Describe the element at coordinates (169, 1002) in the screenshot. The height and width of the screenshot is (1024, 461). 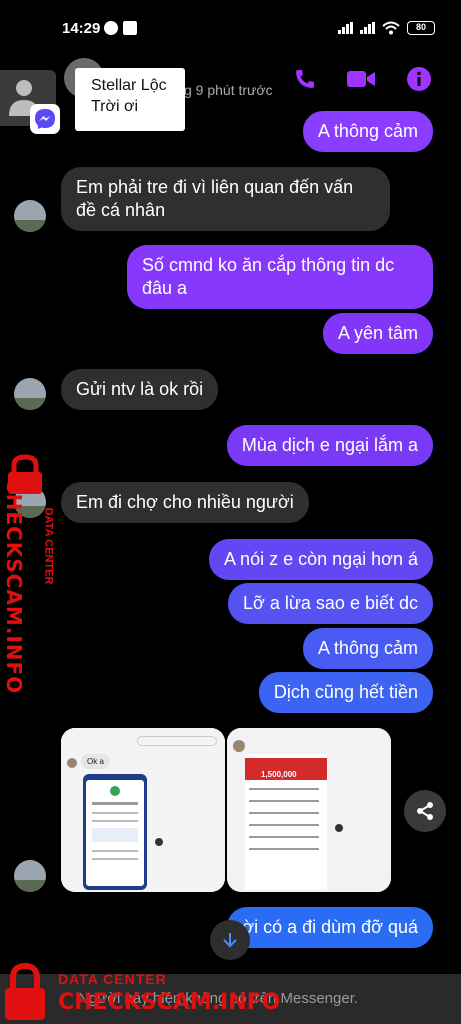
I see `watermark-bottom-brand: CHECKSCAM.INFO` at that location.